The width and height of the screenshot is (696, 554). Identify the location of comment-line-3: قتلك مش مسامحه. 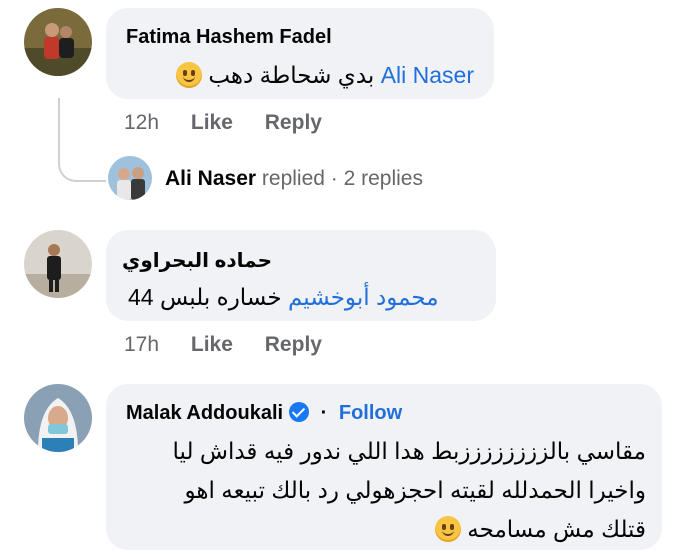
(540, 529).